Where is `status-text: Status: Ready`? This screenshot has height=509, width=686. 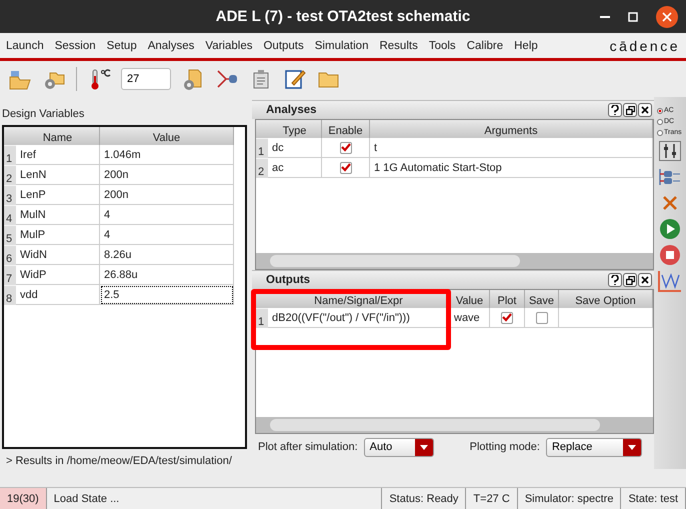 status-text: Status: Ready is located at coordinates (424, 498).